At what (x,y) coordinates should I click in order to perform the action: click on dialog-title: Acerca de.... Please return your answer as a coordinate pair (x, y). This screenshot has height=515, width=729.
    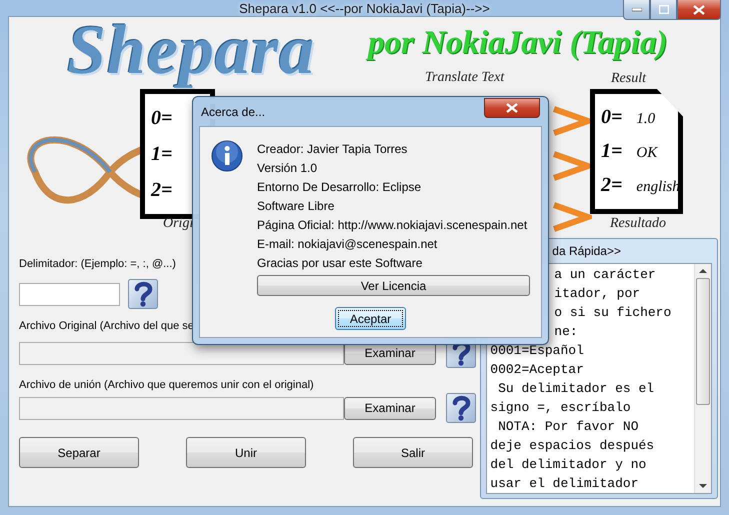
    Looking at the image, I should click on (233, 111).